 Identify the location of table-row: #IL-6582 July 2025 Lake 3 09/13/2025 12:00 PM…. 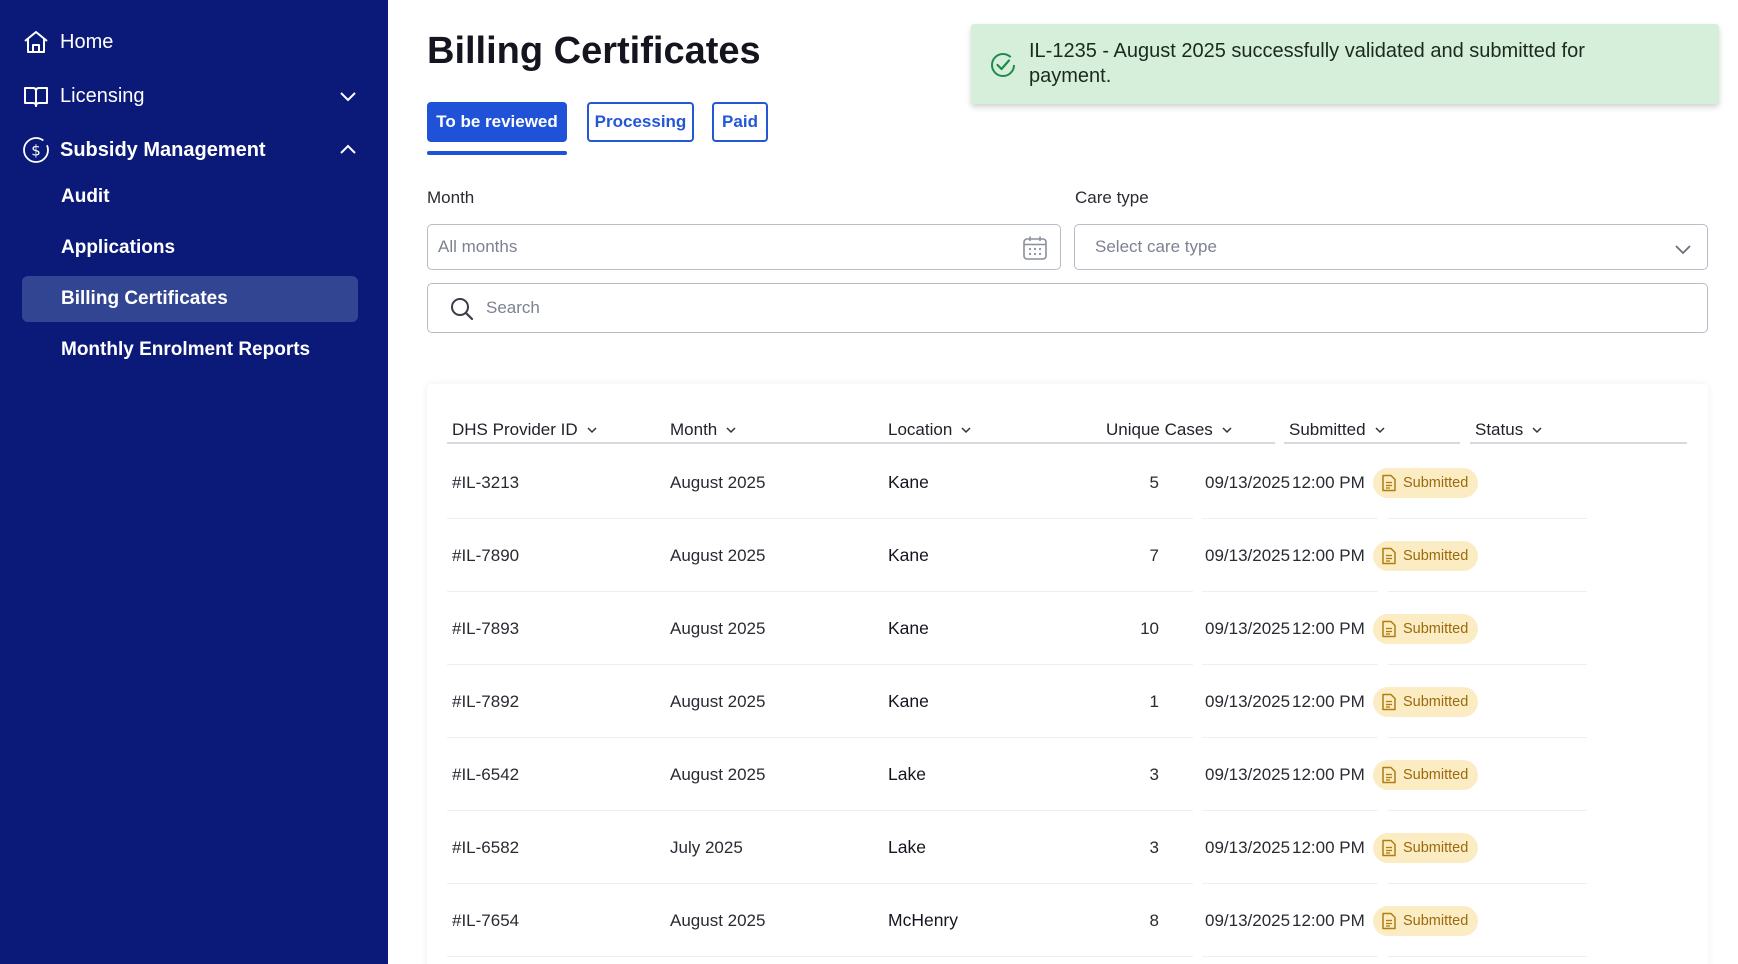
(1067, 847).